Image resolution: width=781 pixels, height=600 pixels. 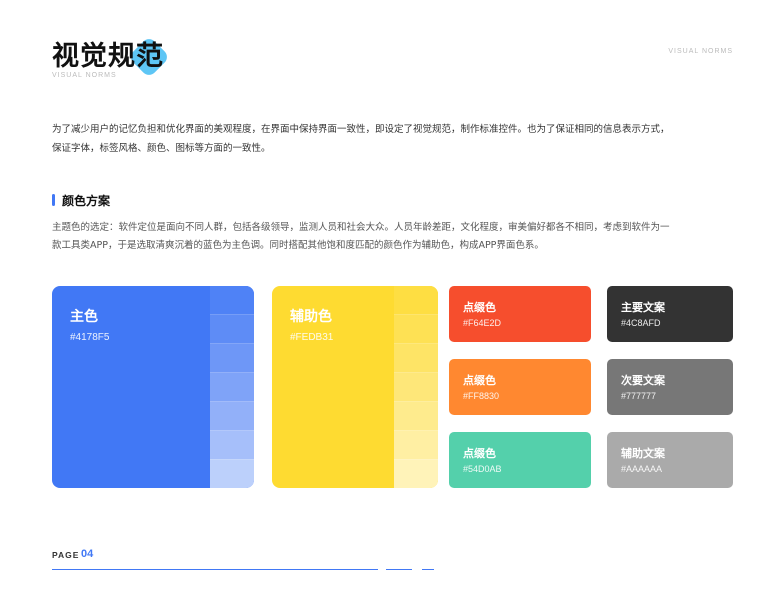 What do you see at coordinates (399, 569) in the screenshot?
I see `footer-line-short` at bounding box center [399, 569].